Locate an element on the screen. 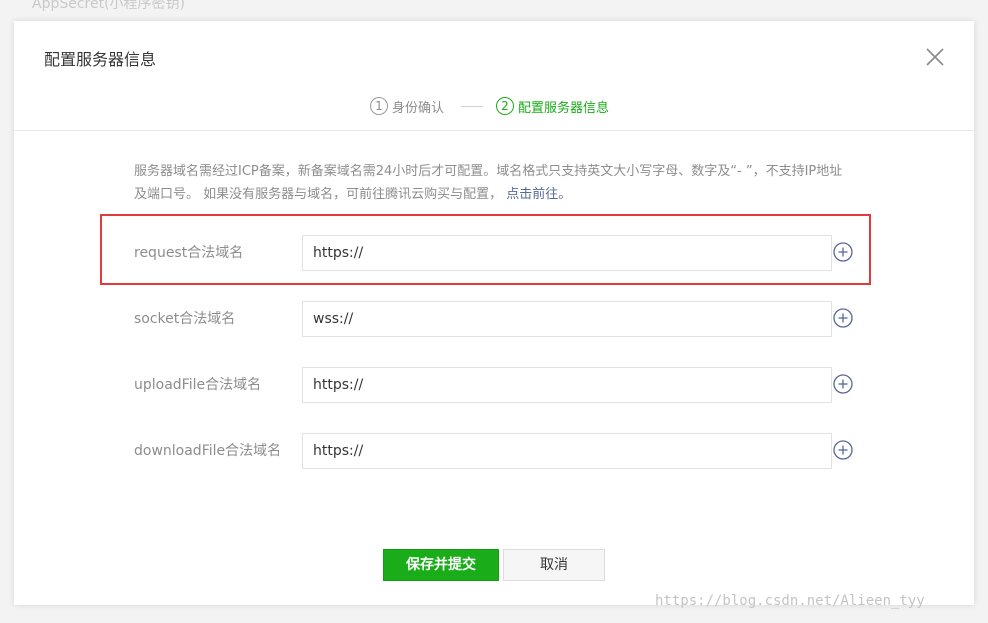  downloadfile-domain-input is located at coordinates (567, 451).